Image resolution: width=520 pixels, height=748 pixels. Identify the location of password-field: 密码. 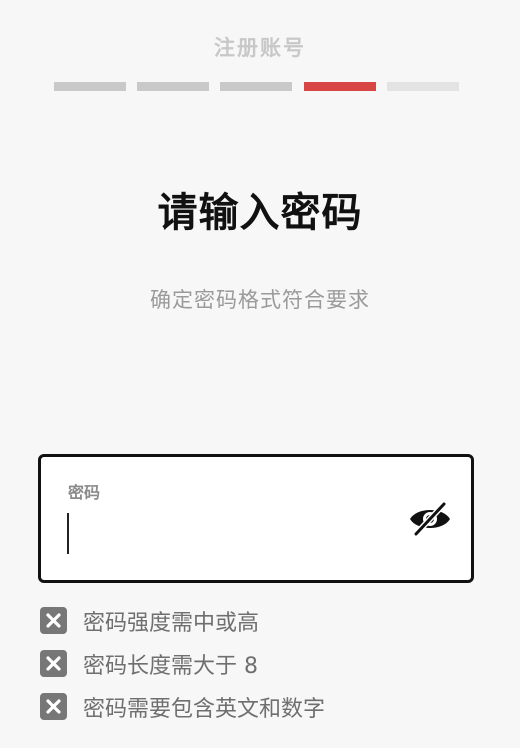
(256, 518).